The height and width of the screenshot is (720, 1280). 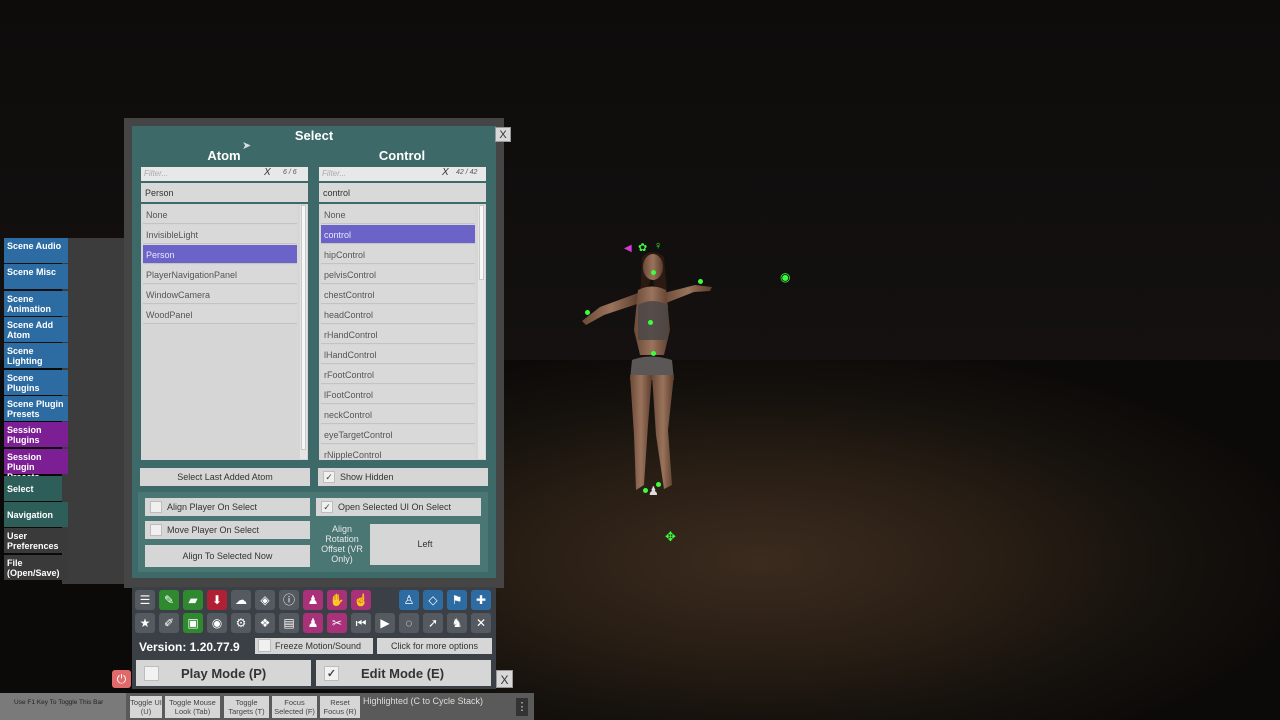 I want to click on move-handle-icon: ✥, so click(x=670, y=537).